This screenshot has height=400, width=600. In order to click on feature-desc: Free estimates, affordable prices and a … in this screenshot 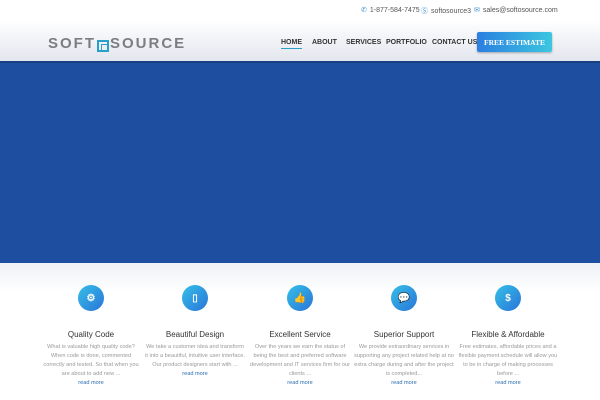, I will do `click(508, 360)`.